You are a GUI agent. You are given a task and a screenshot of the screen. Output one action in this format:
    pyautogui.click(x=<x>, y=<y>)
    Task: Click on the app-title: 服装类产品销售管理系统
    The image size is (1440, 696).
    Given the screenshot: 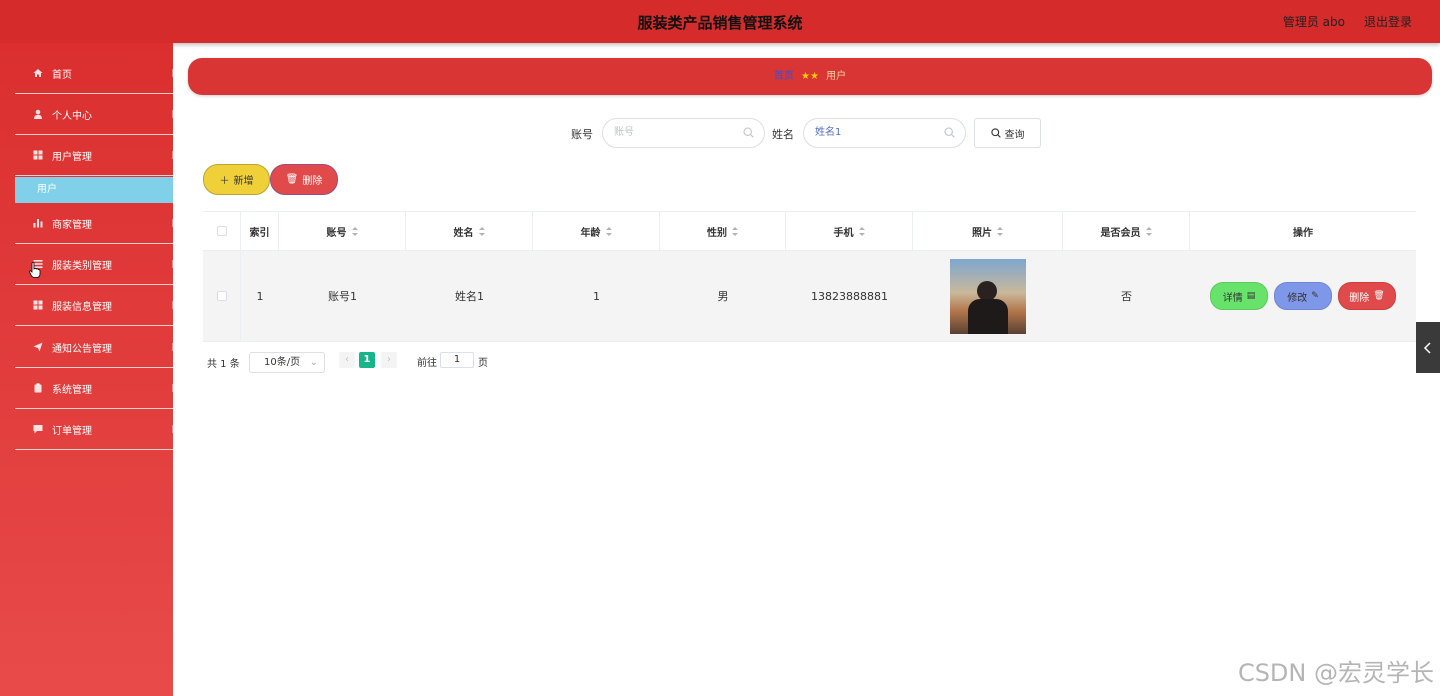 What is the action you would take?
    pyautogui.click(x=720, y=23)
    